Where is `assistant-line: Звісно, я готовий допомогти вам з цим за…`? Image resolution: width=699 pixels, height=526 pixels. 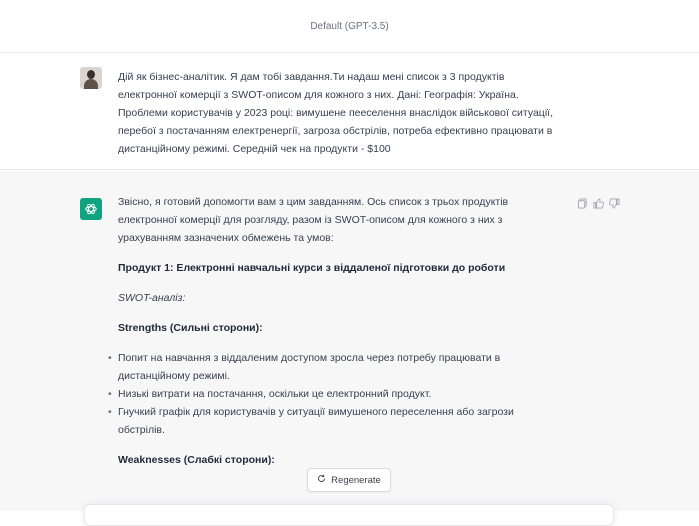 assistant-line: Звісно, я готовий допомогти вам з цим за… is located at coordinates (313, 202).